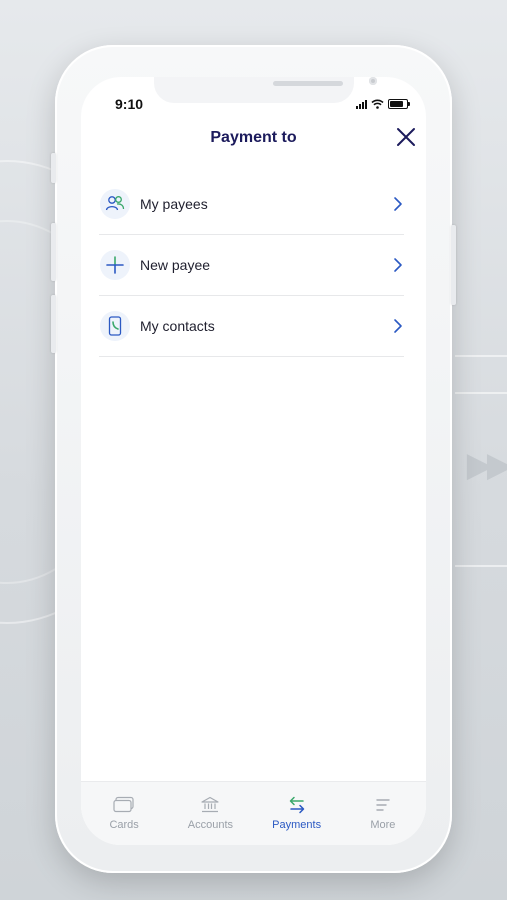 Image resolution: width=507 pixels, height=900 pixels. I want to click on menu-item-new-payee: New payee, so click(251, 265).